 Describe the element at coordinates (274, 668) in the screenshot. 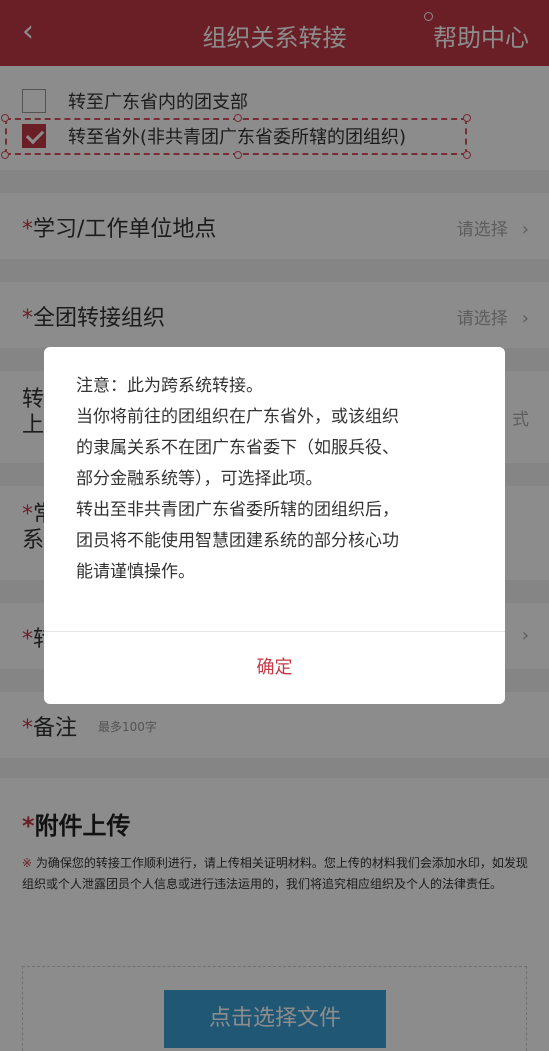

I see `confirm-button: 确定` at that location.